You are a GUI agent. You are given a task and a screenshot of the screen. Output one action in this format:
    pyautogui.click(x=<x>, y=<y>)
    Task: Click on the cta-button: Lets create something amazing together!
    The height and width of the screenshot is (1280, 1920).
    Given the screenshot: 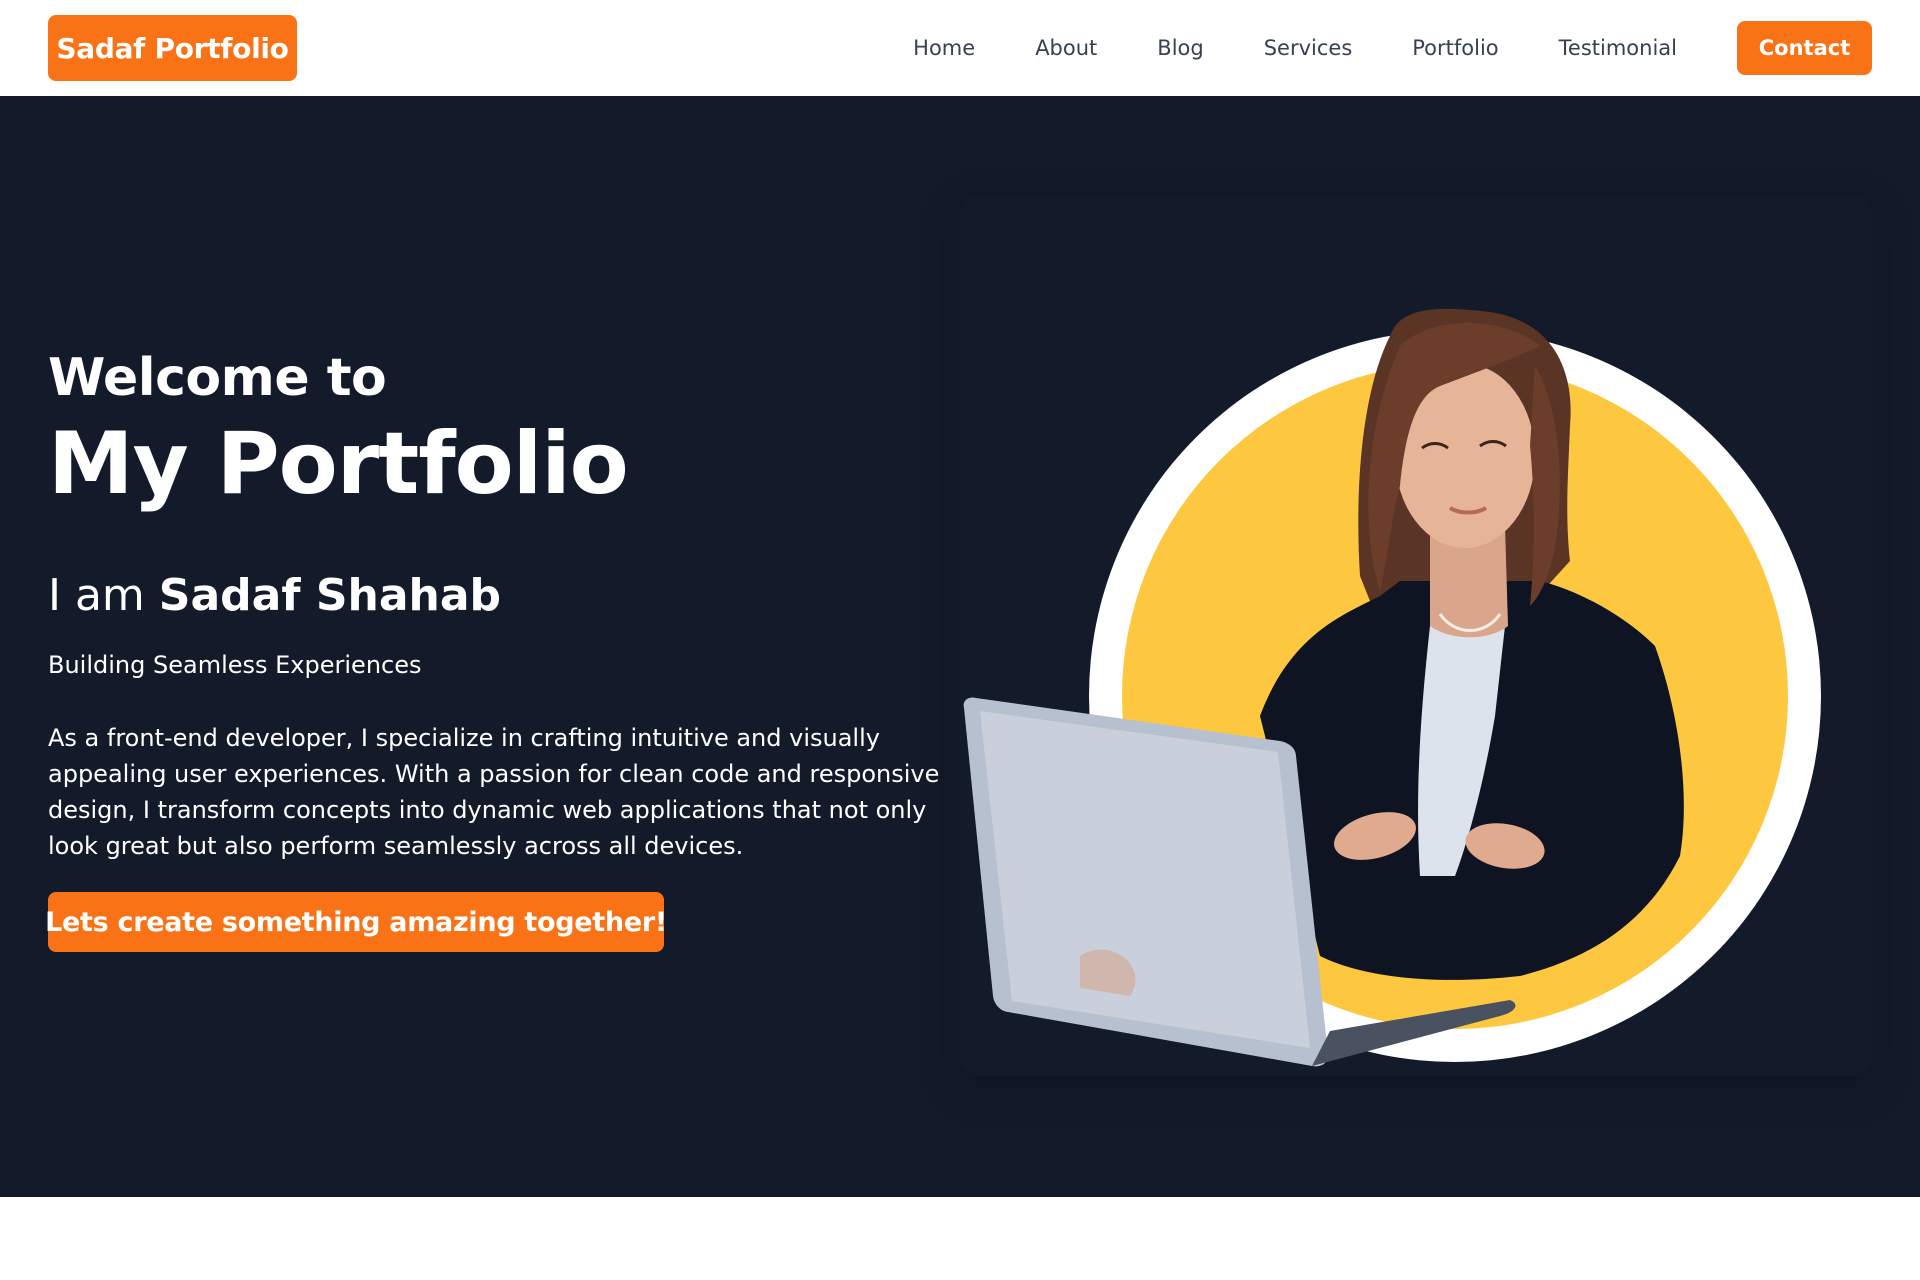 What is the action you would take?
    pyautogui.click(x=356, y=922)
    